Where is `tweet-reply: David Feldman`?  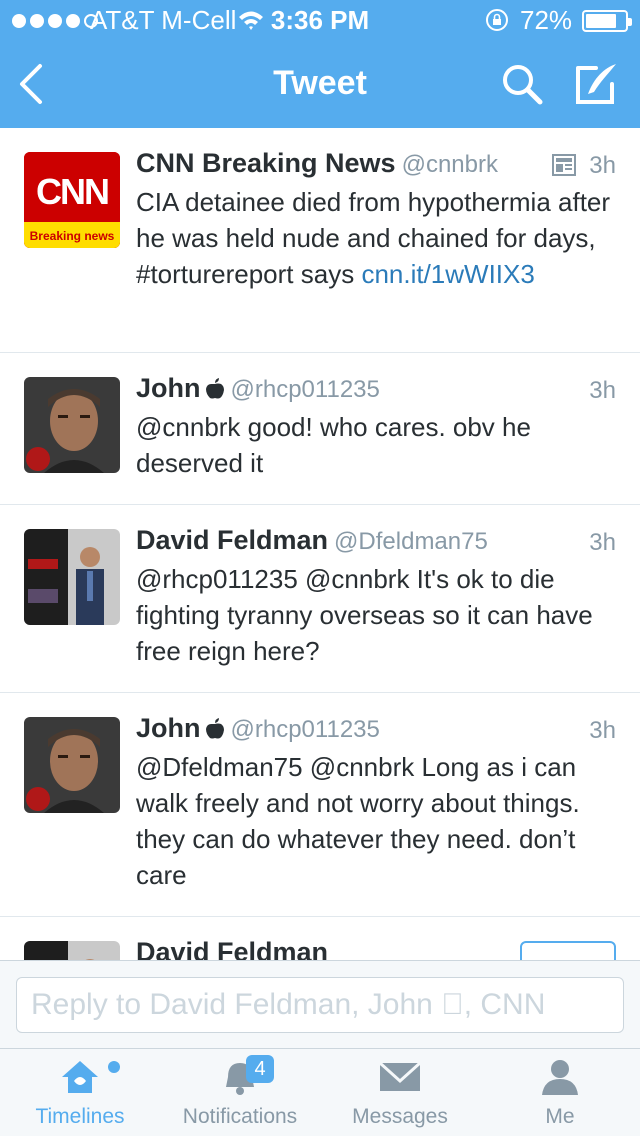 tweet-reply: David Feldman is located at coordinates (320, 938).